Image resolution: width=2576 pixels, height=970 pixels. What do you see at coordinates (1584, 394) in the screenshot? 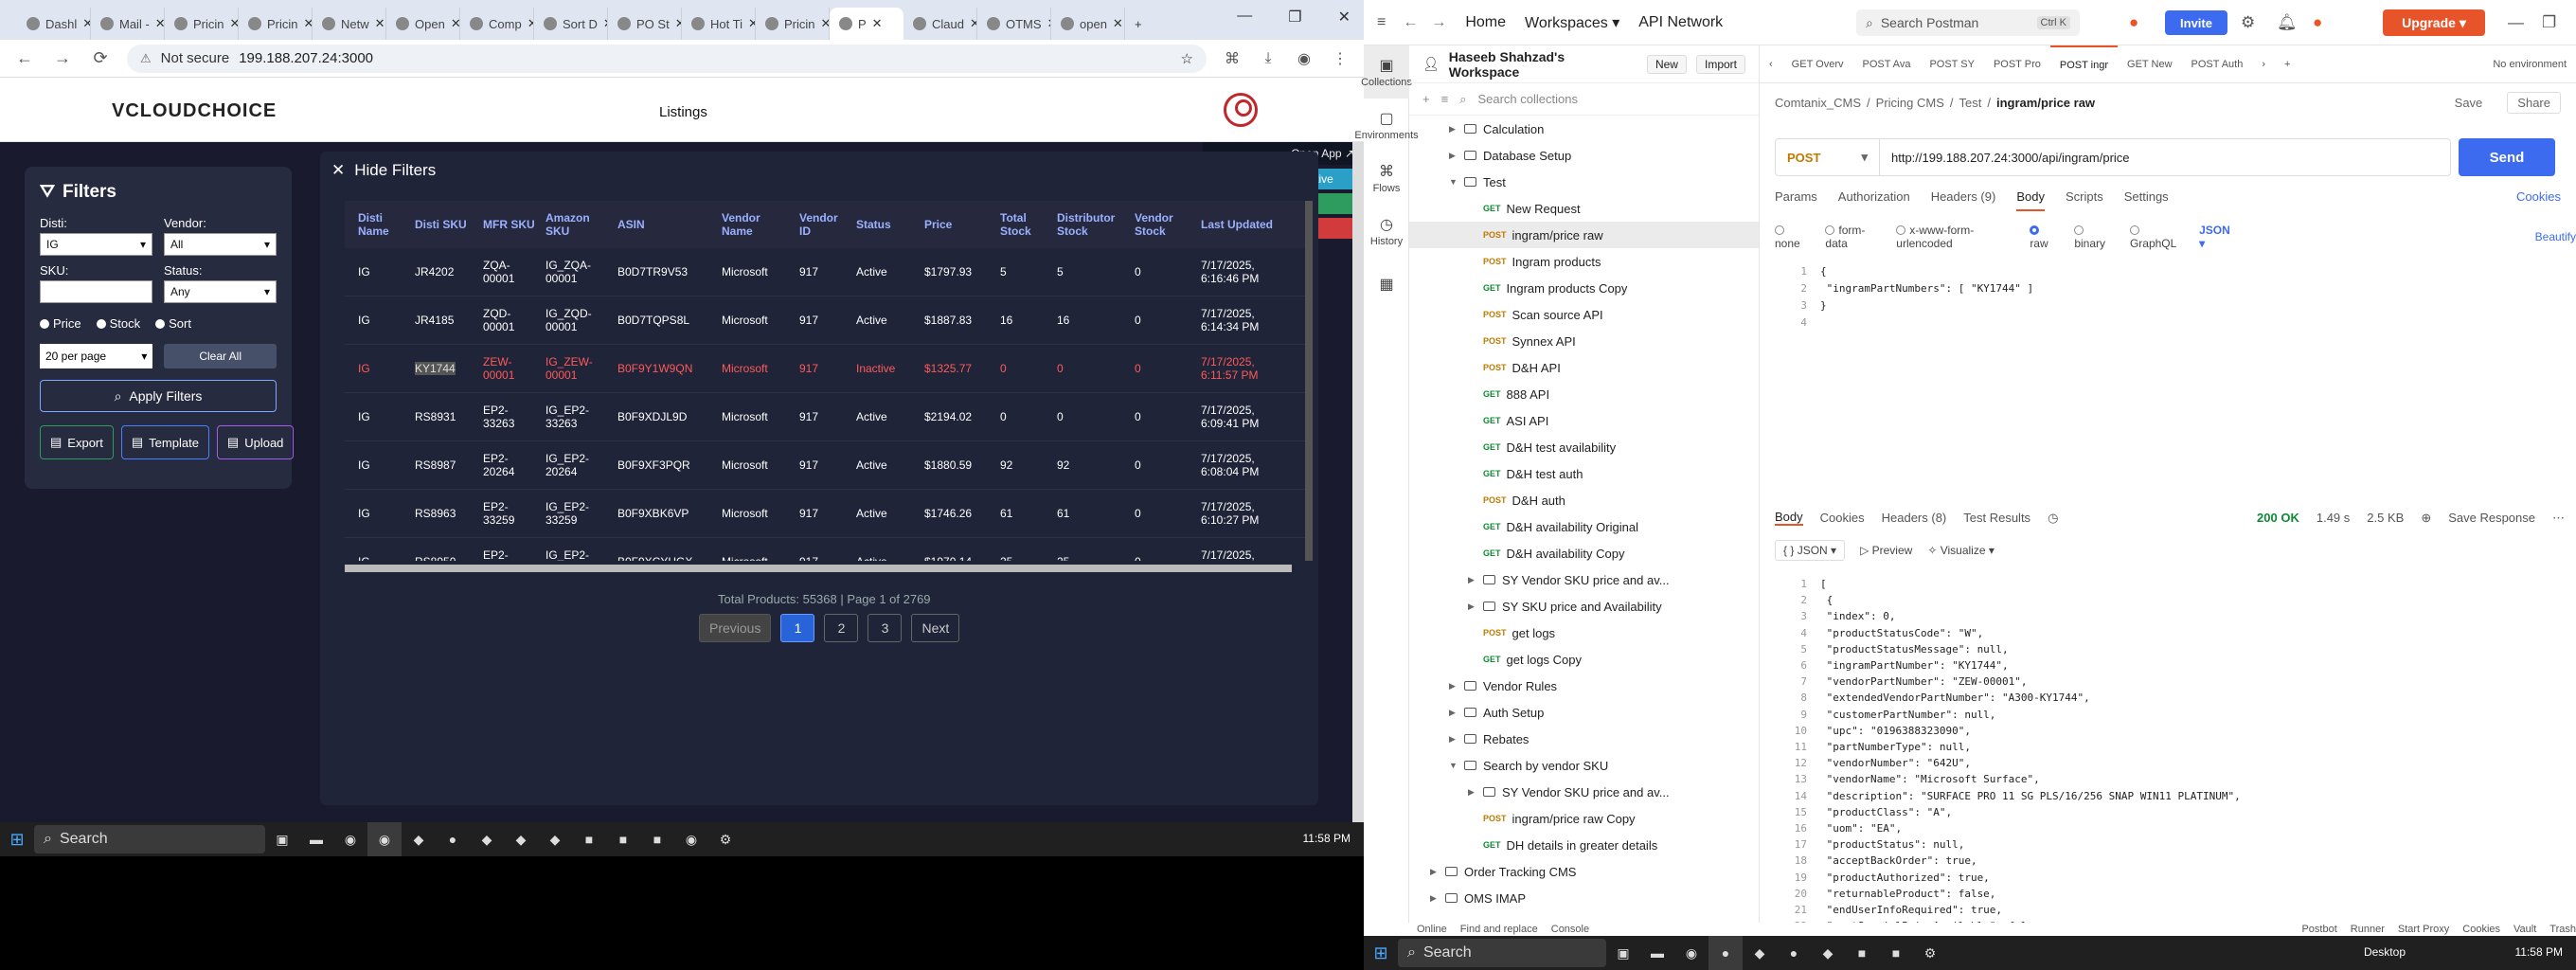
I see `tree-request: GET 888 API` at bounding box center [1584, 394].